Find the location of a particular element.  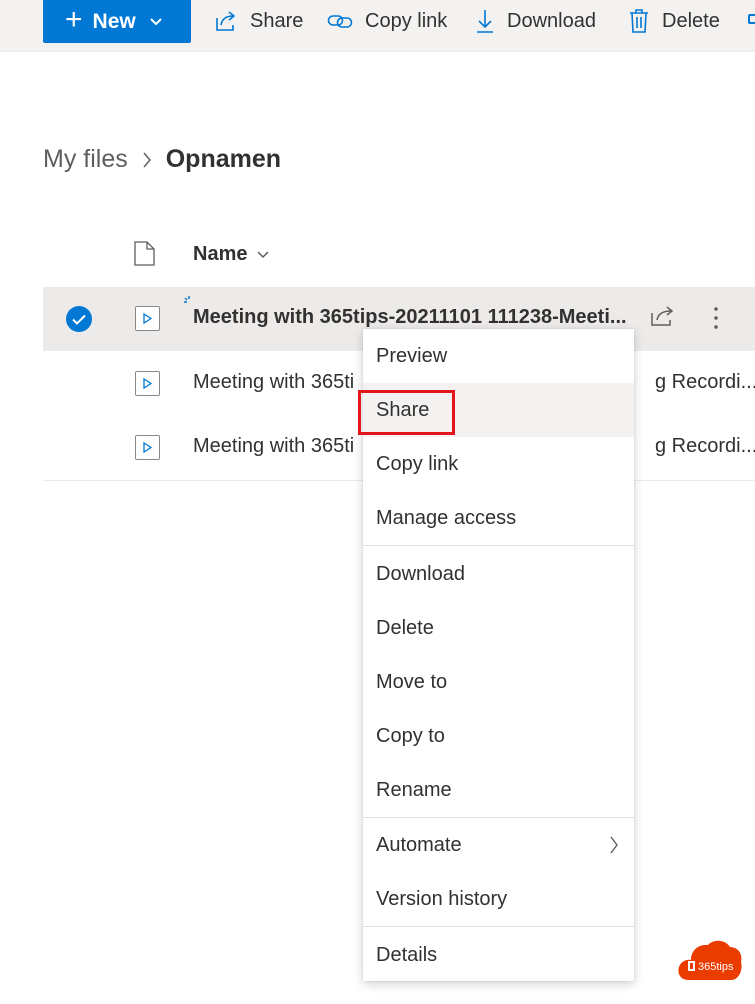

new-button: + New is located at coordinates (117, 21).